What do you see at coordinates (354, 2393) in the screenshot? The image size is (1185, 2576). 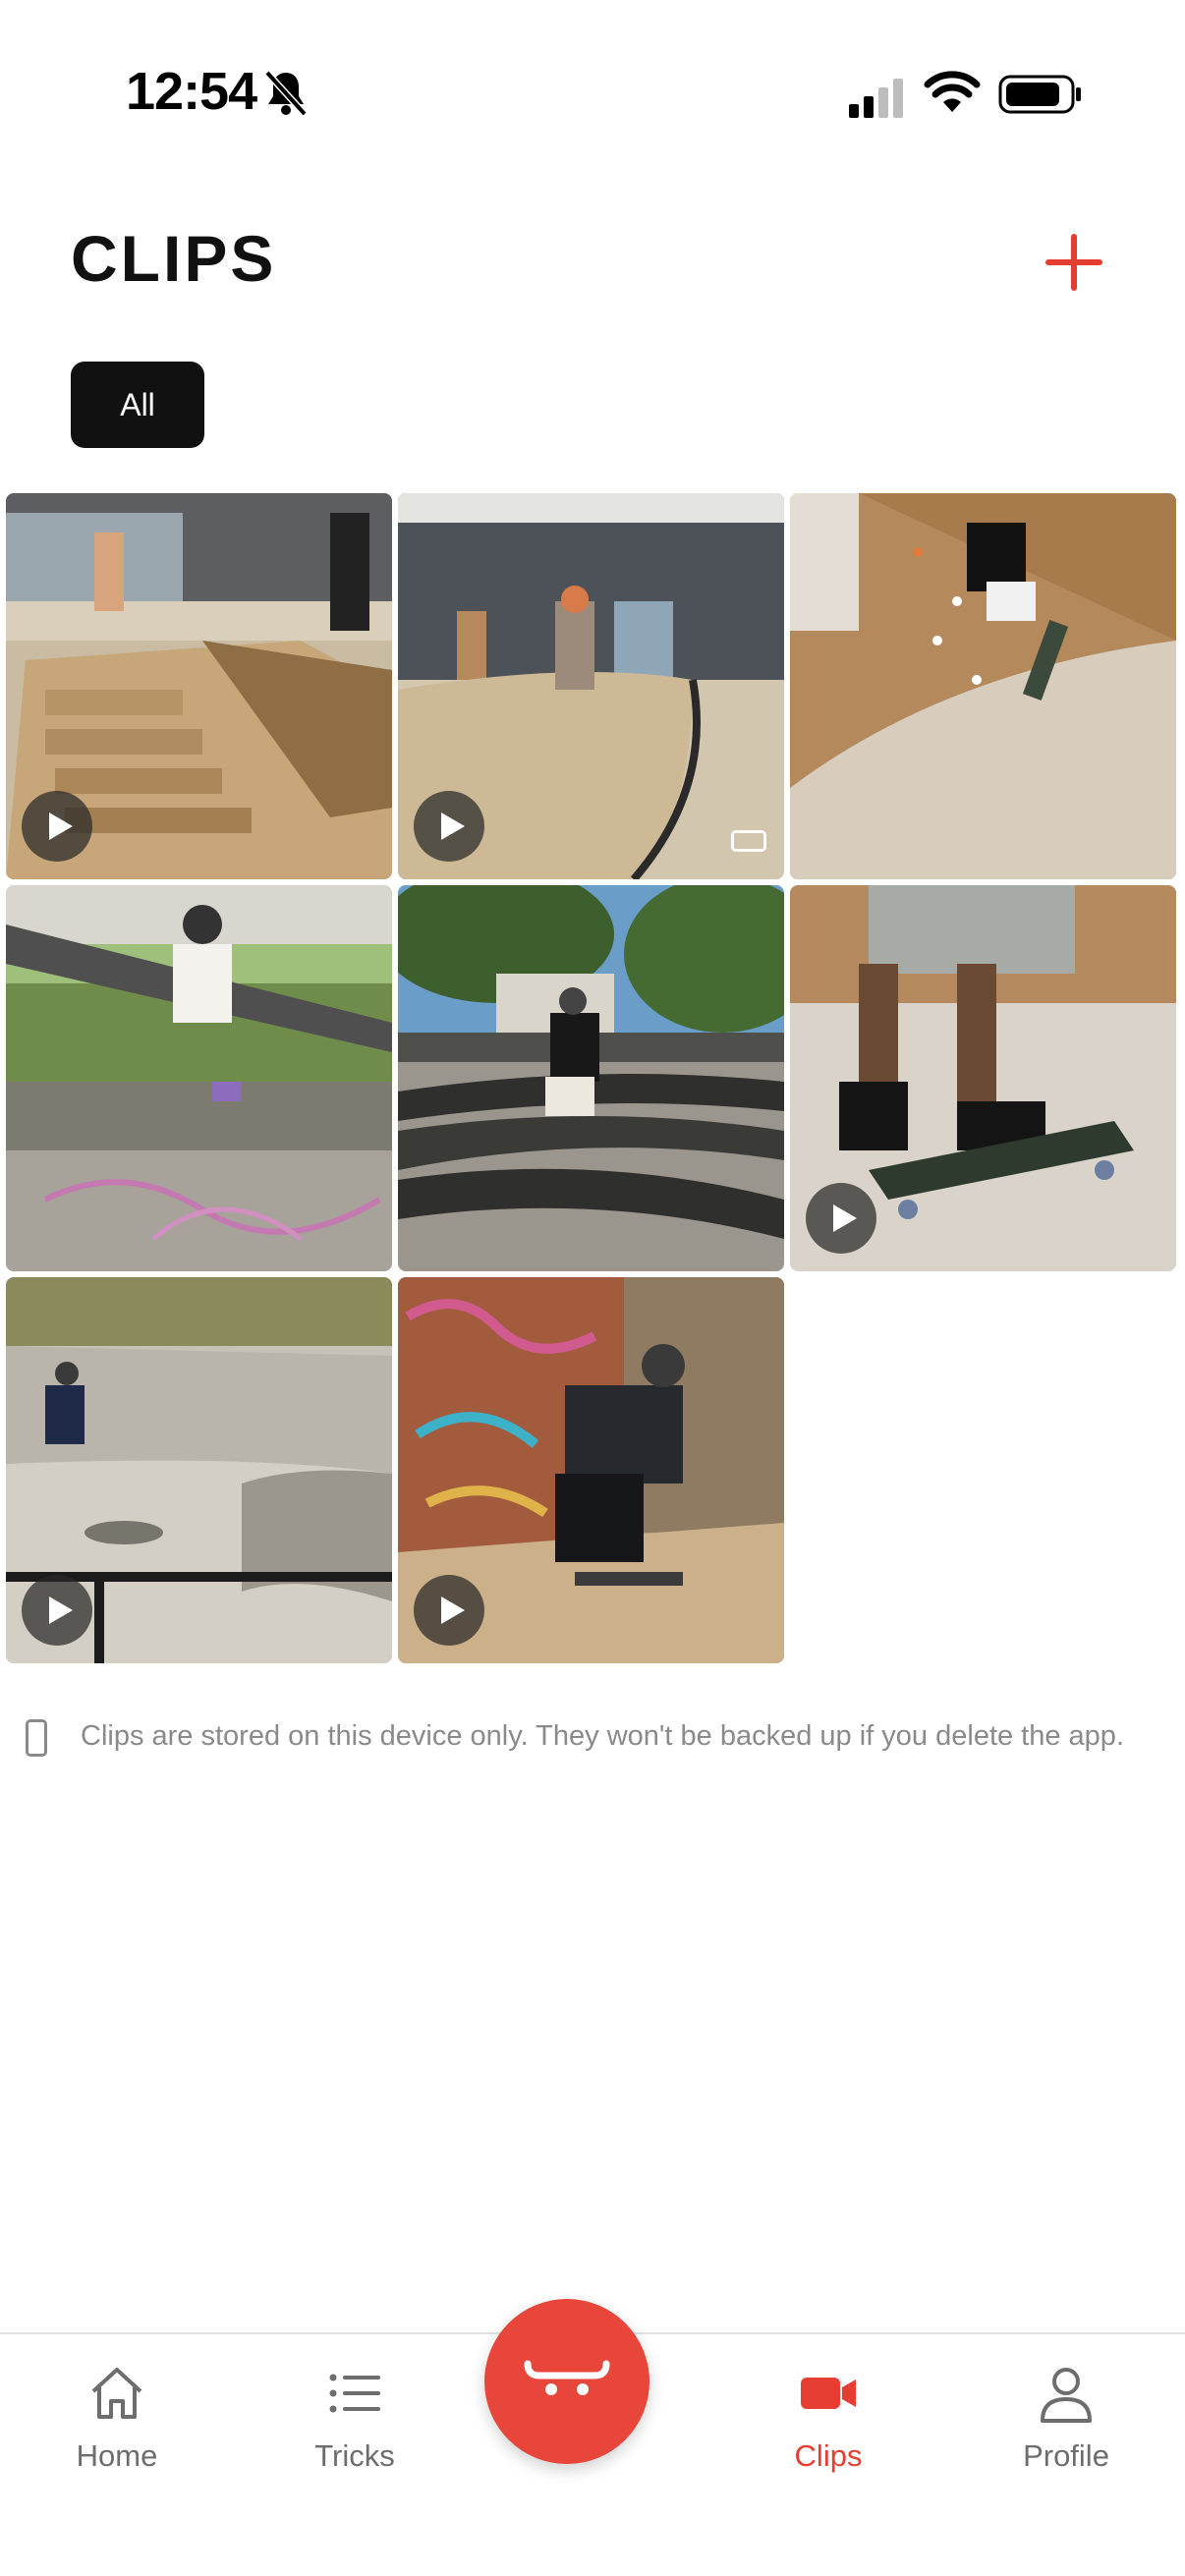 I see `list-icon` at bounding box center [354, 2393].